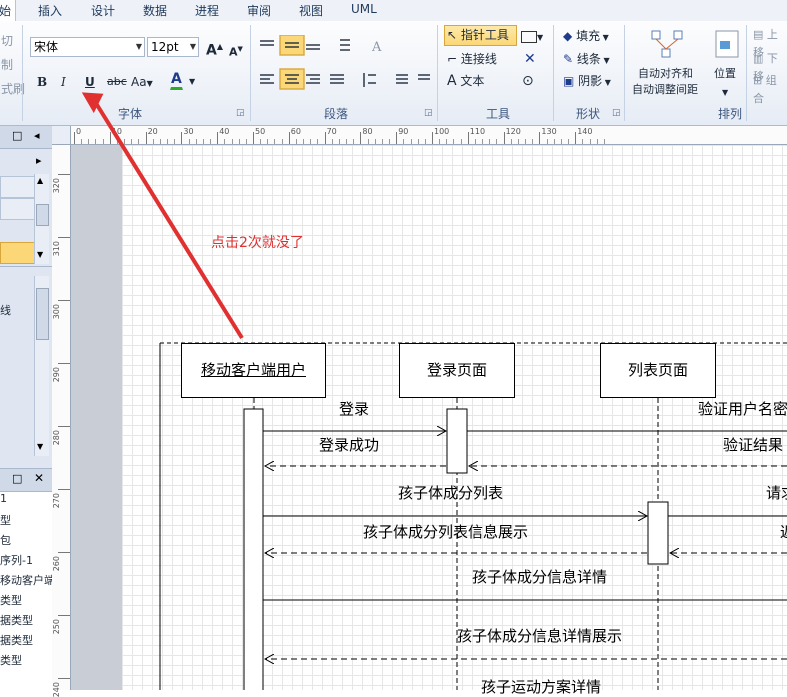 This screenshot has height=697, width=787. Describe the element at coordinates (349, 444) in the screenshot. I see `message-label: 登录成功` at that location.